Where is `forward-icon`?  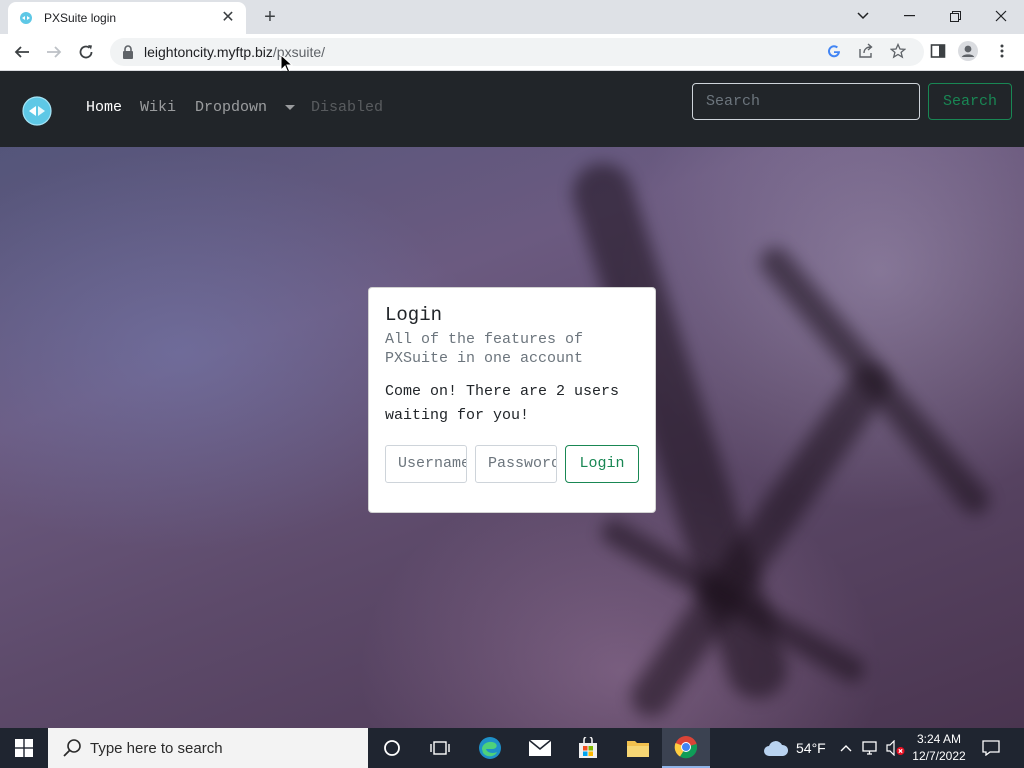 forward-icon is located at coordinates (54, 52).